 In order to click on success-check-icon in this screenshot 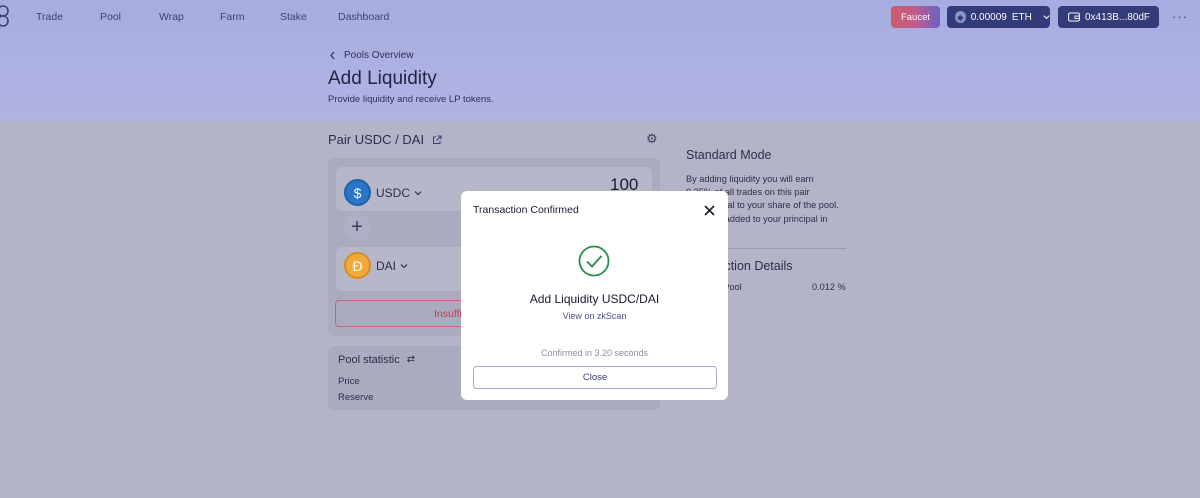, I will do `click(594, 261)`.